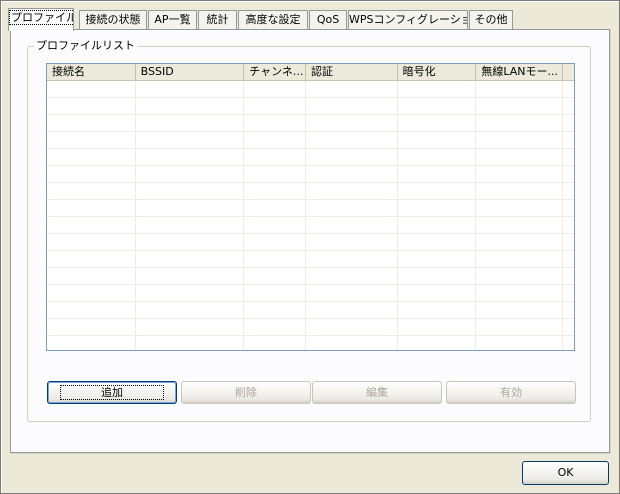 This screenshot has width=620, height=494. What do you see at coordinates (217, 20) in the screenshot?
I see `tab-statistics: 統計` at bounding box center [217, 20].